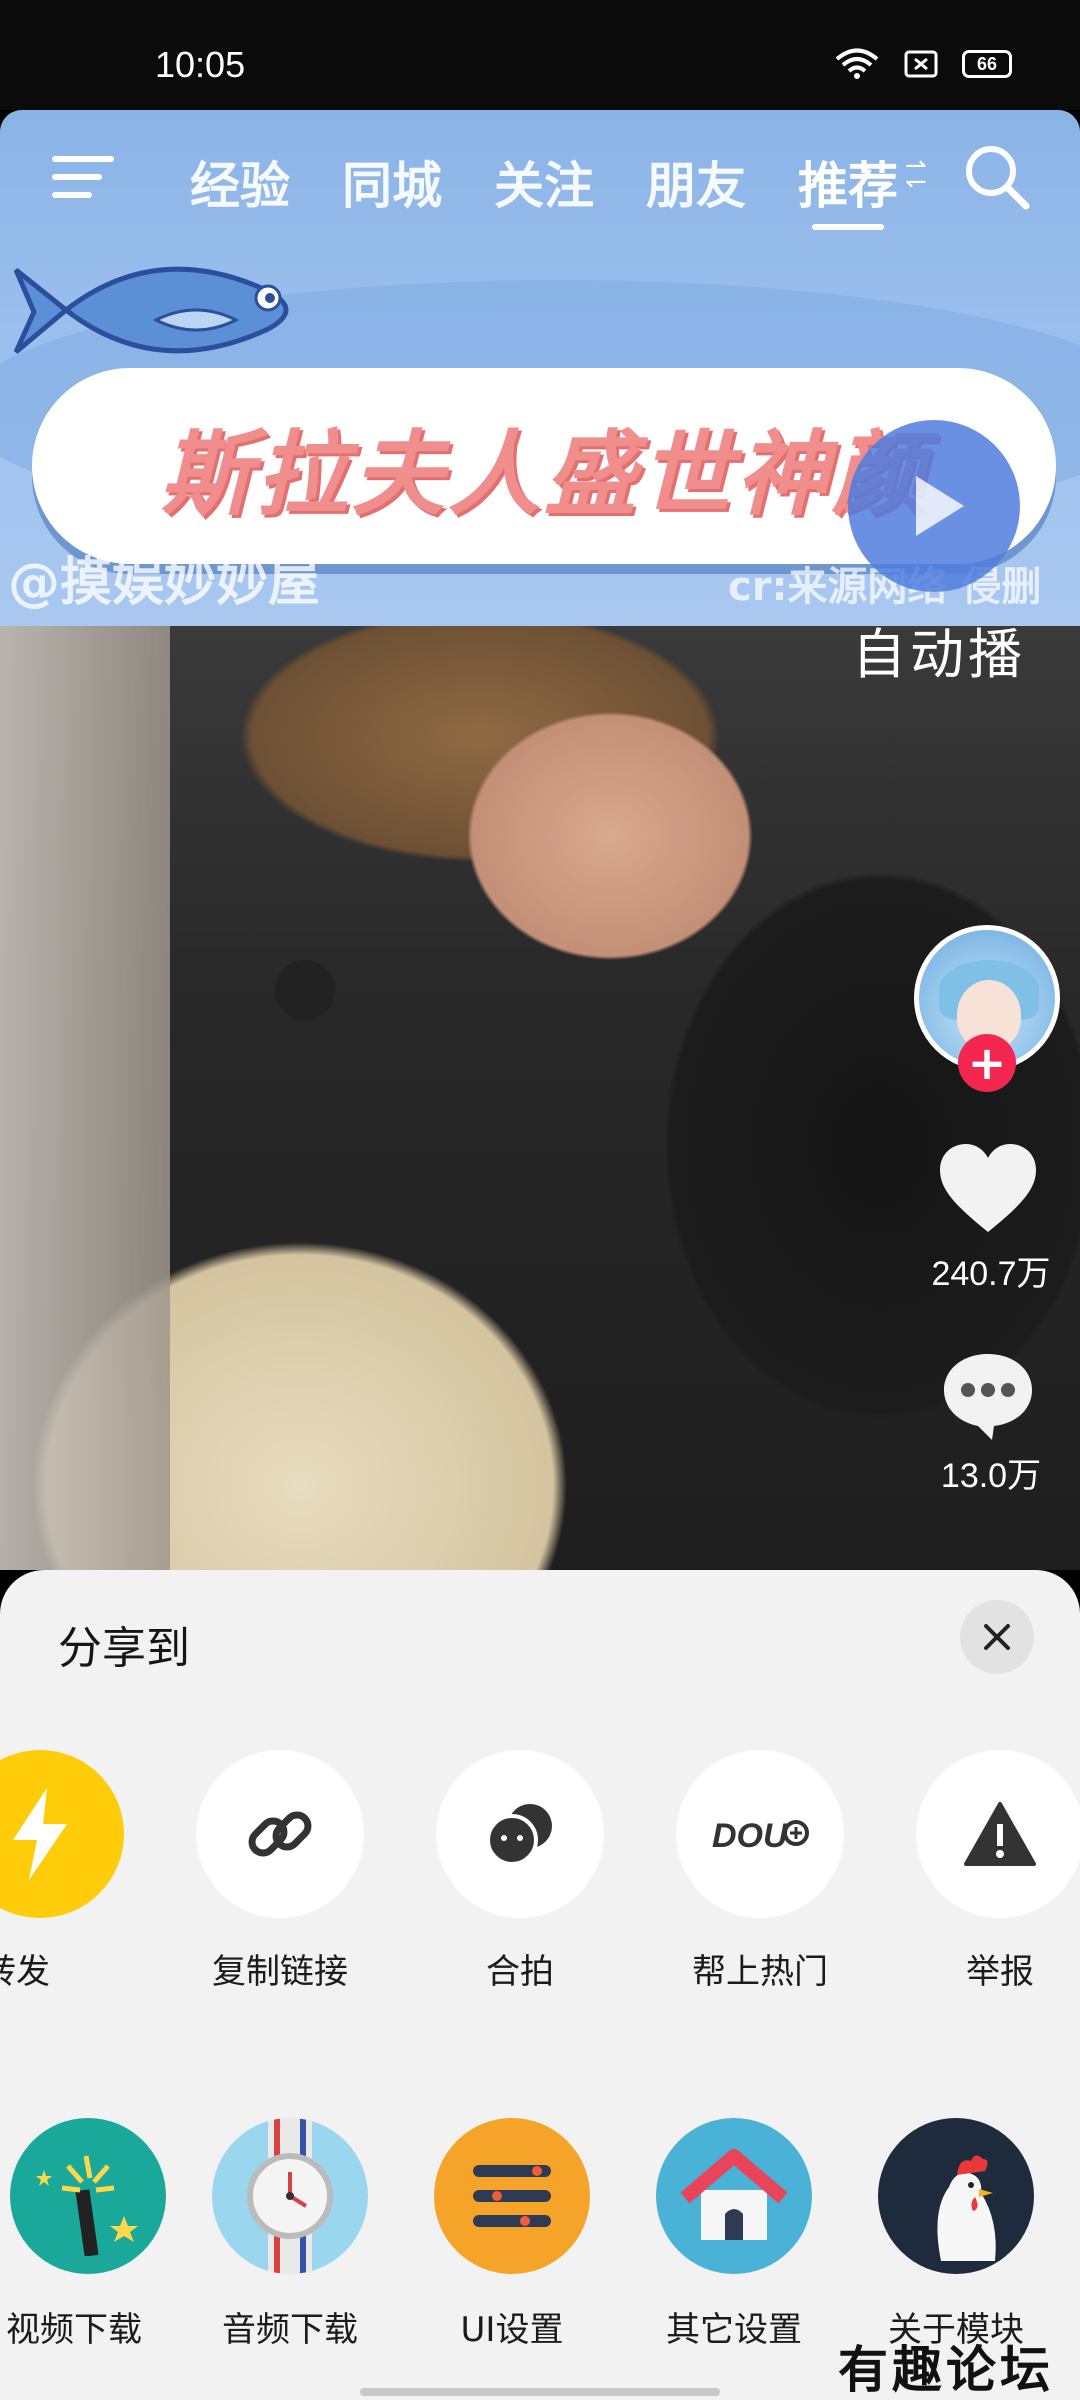  I want to click on status-icons: 66, so click(923, 64).